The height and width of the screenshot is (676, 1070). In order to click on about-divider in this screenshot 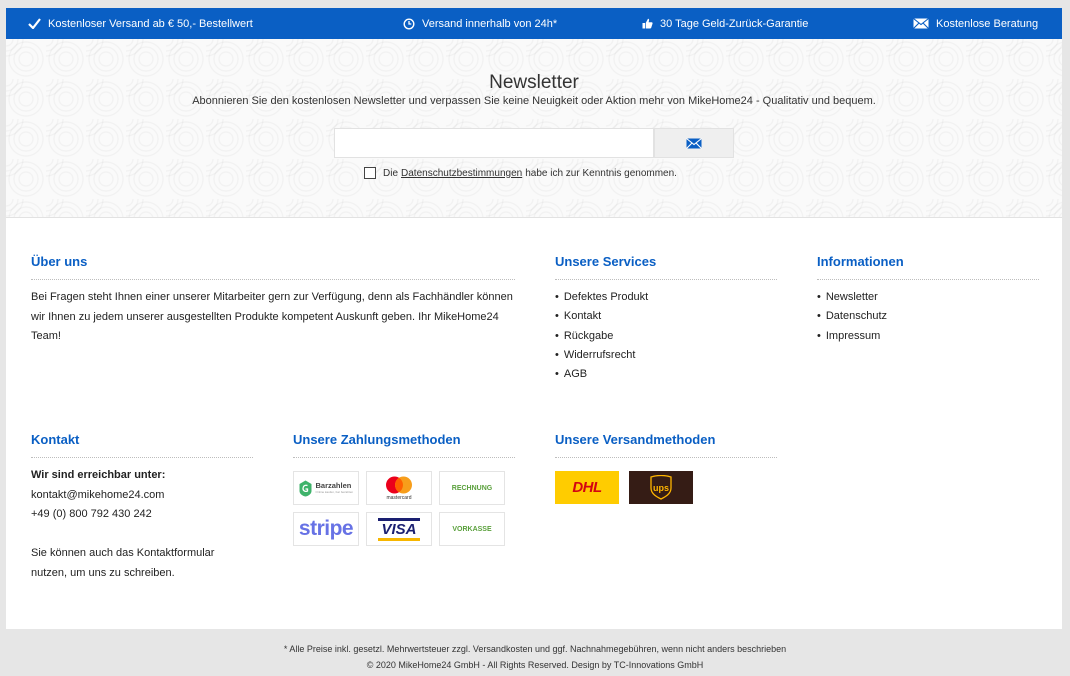, I will do `click(273, 279)`.